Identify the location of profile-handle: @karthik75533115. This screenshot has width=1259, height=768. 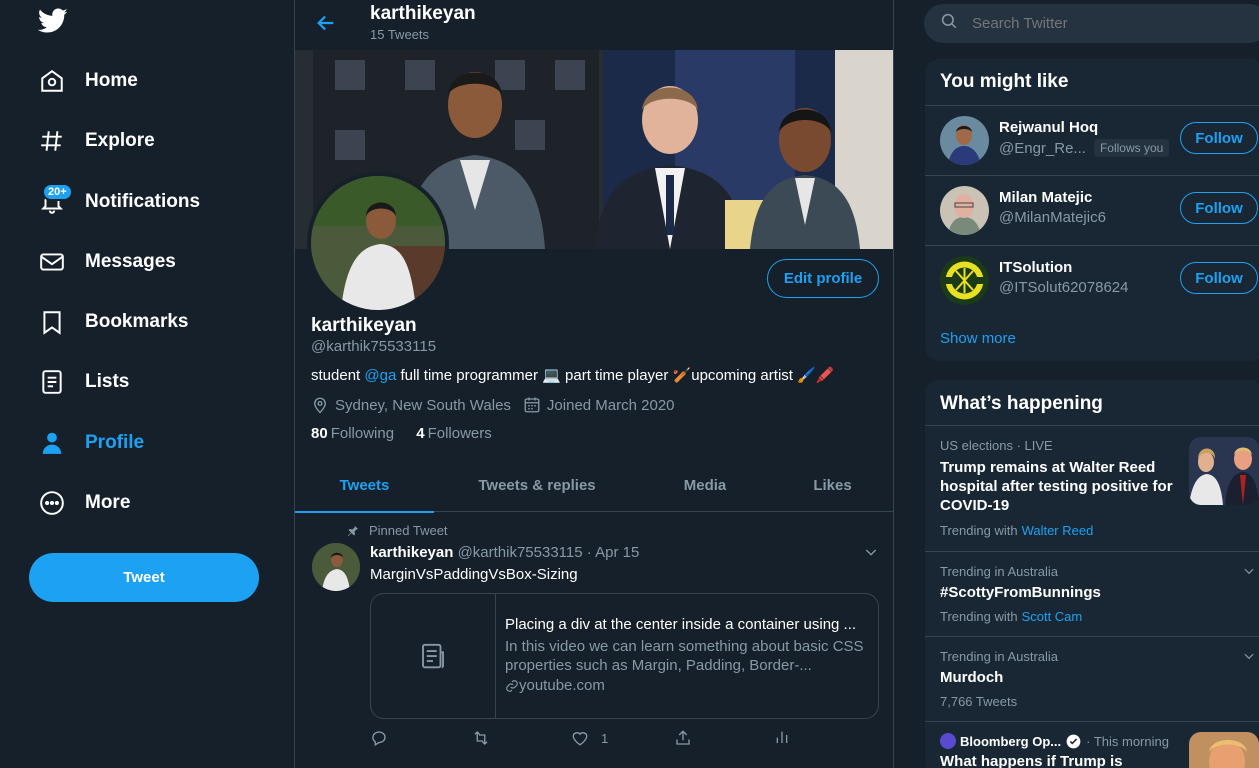
(374, 346).